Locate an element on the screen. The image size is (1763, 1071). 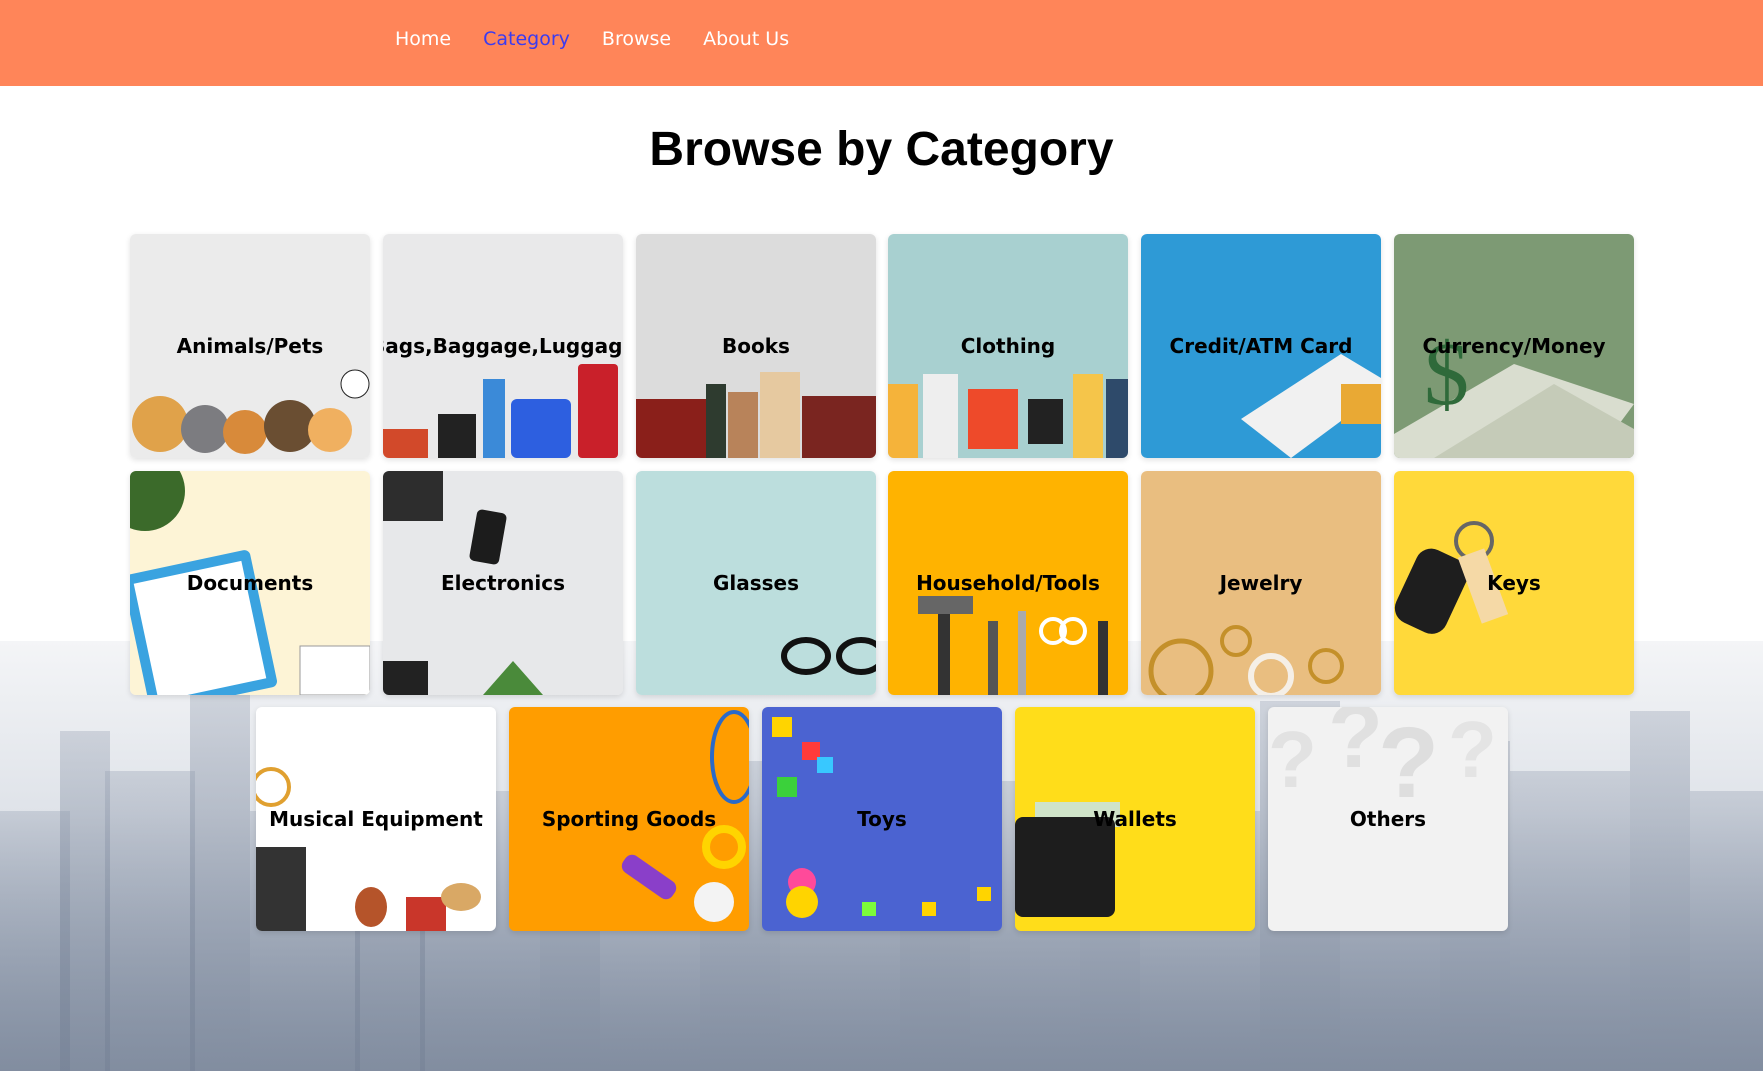
category-label: Toys is located at coordinates (882, 819).